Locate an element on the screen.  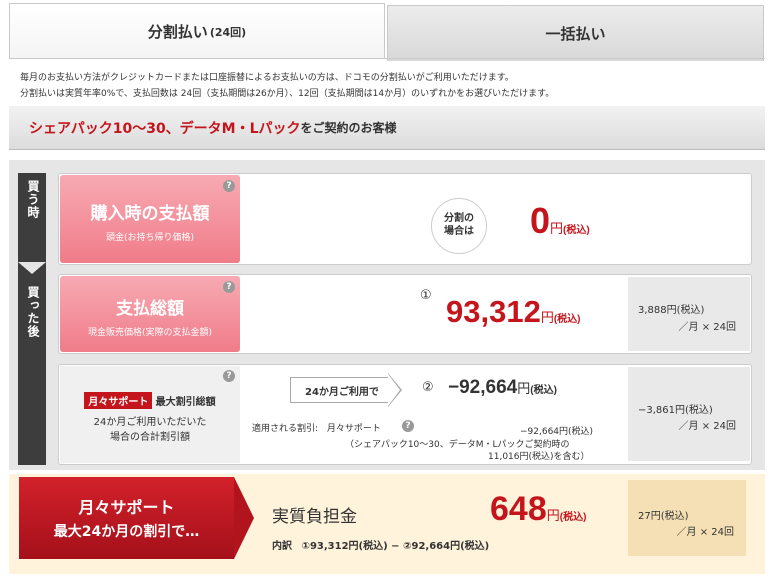
effective-amount: 648円(税込) is located at coordinates (538, 509).